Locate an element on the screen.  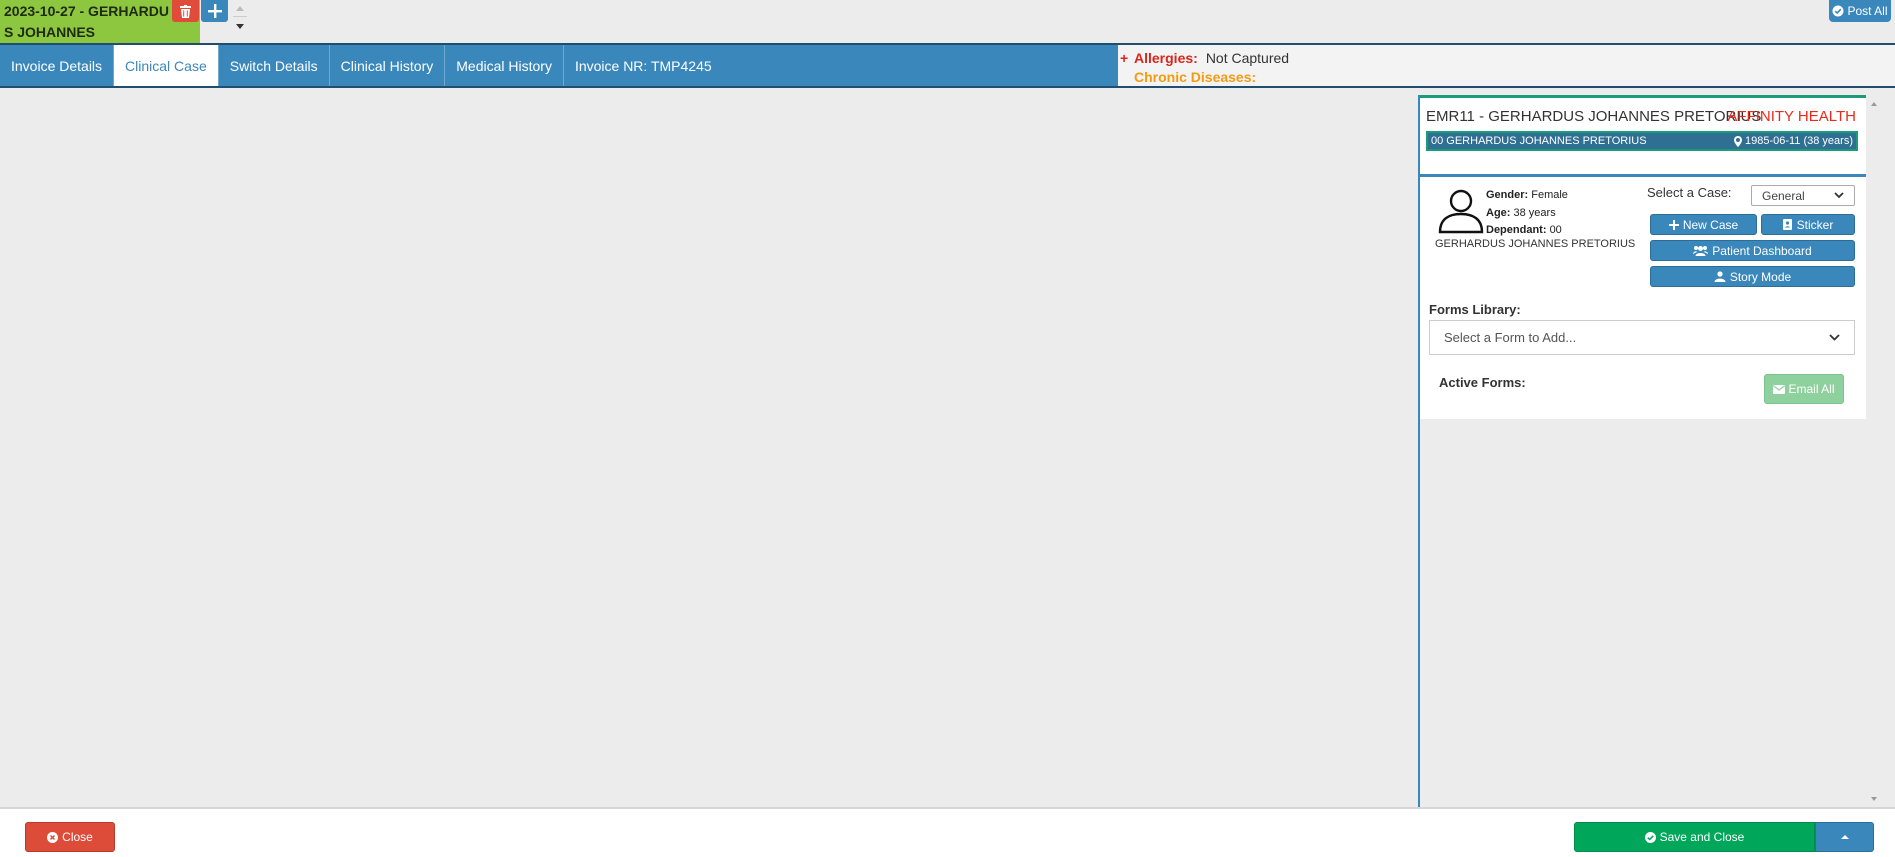
tab-invoice-details: Invoice Details is located at coordinates (57, 65).